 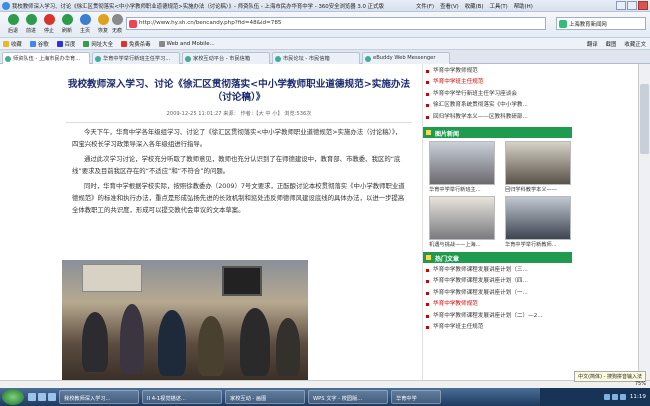 What do you see at coordinates (6, 43) in the screenshot?
I see `star-icon` at bounding box center [6, 43].